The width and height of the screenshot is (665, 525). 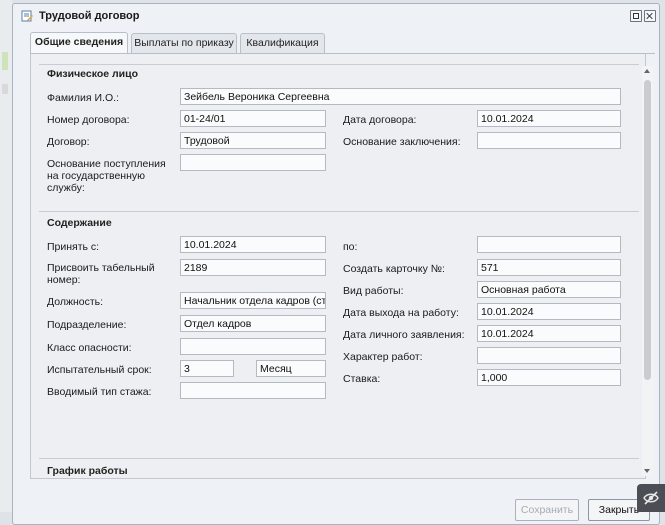 What do you see at coordinates (402, 142) in the screenshot?
I see `basis-label: Основание заключения:` at bounding box center [402, 142].